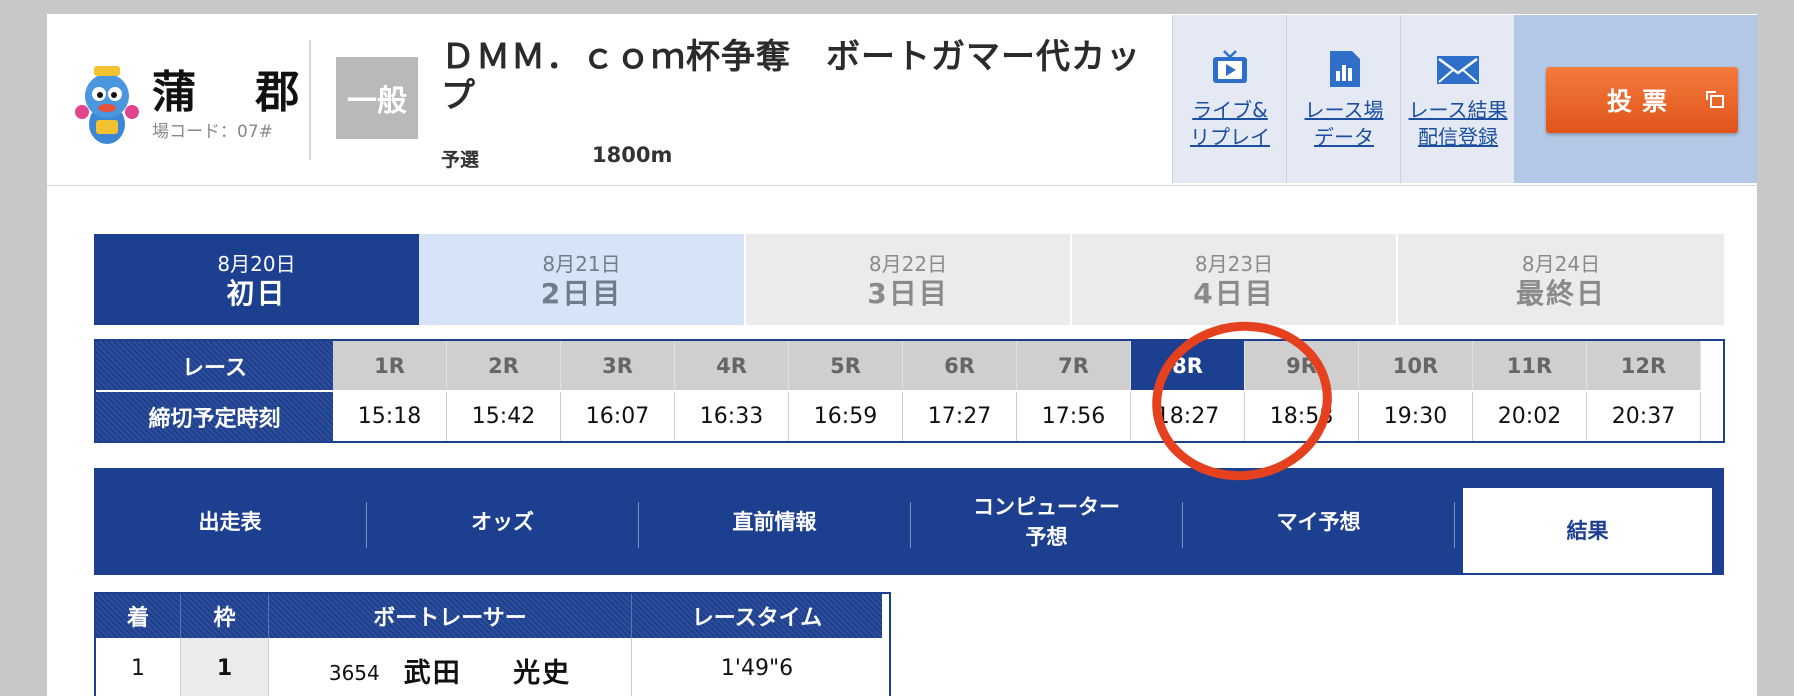  What do you see at coordinates (1715, 99) in the screenshot?
I see `external-window-icon` at bounding box center [1715, 99].